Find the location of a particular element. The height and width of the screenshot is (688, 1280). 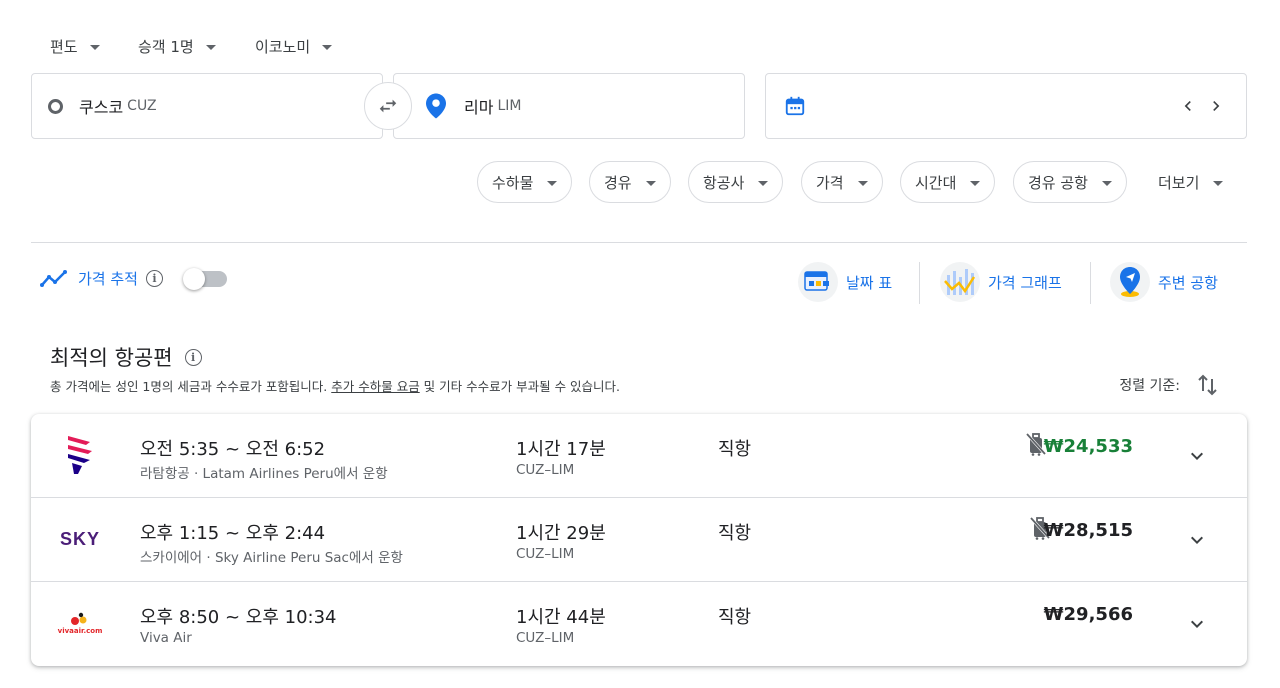

filter-bags: 수하물 is located at coordinates (525, 182).